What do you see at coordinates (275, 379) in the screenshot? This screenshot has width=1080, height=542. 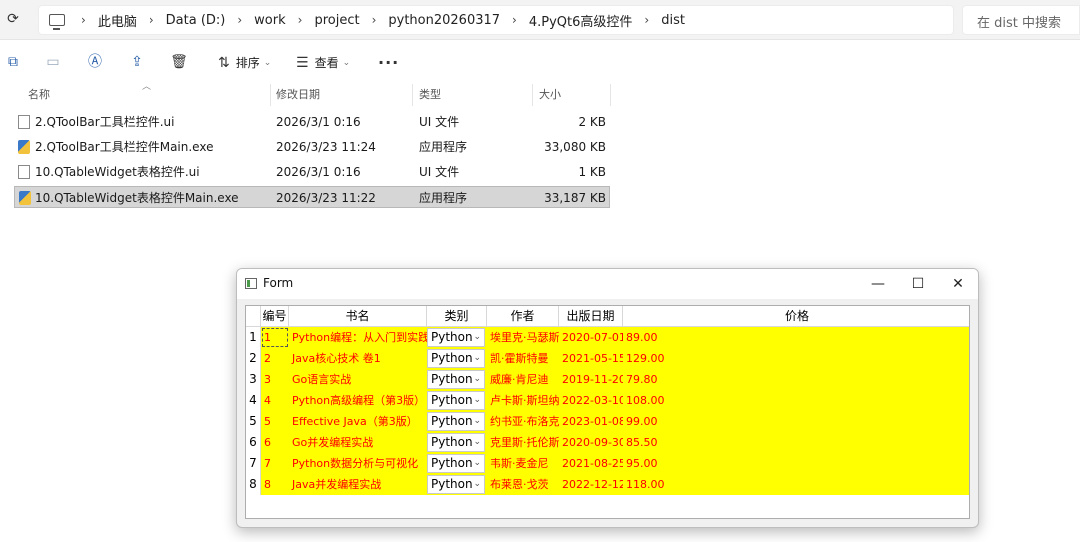 I see `cell-id: 3` at bounding box center [275, 379].